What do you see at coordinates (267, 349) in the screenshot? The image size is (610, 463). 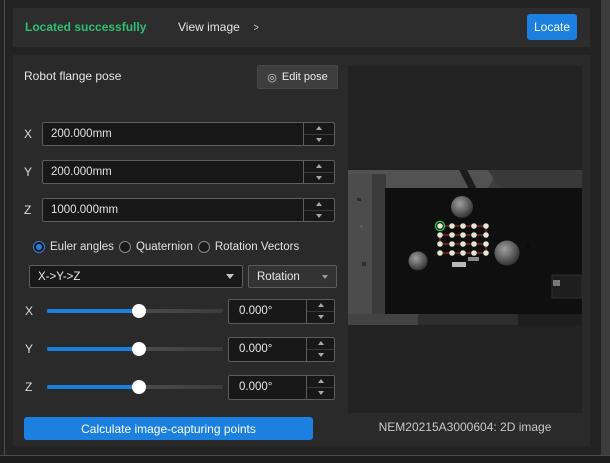 I see `slider-y-value: 0.000°` at bounding box center [267, 349].